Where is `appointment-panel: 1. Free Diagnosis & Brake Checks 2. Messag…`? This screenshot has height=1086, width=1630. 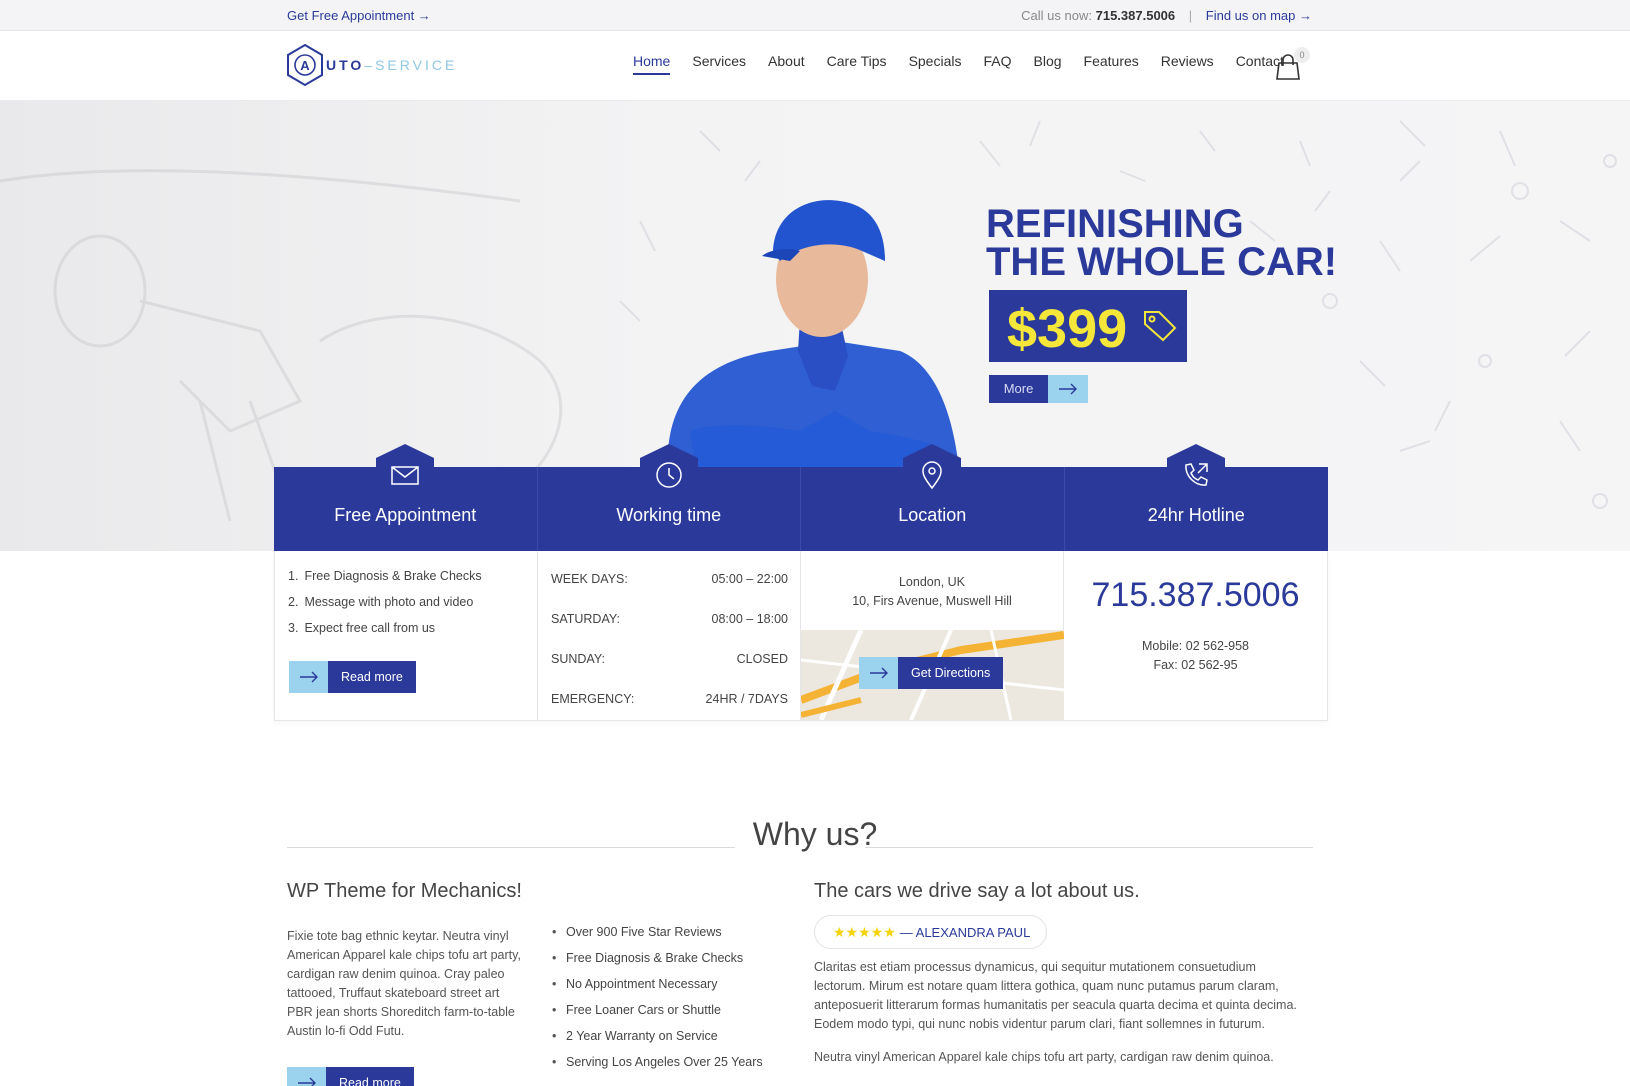
appointment-panel: 1. Free Diagnosis & Brake Checks 2. Messag… is located at coordinates (406, 635).